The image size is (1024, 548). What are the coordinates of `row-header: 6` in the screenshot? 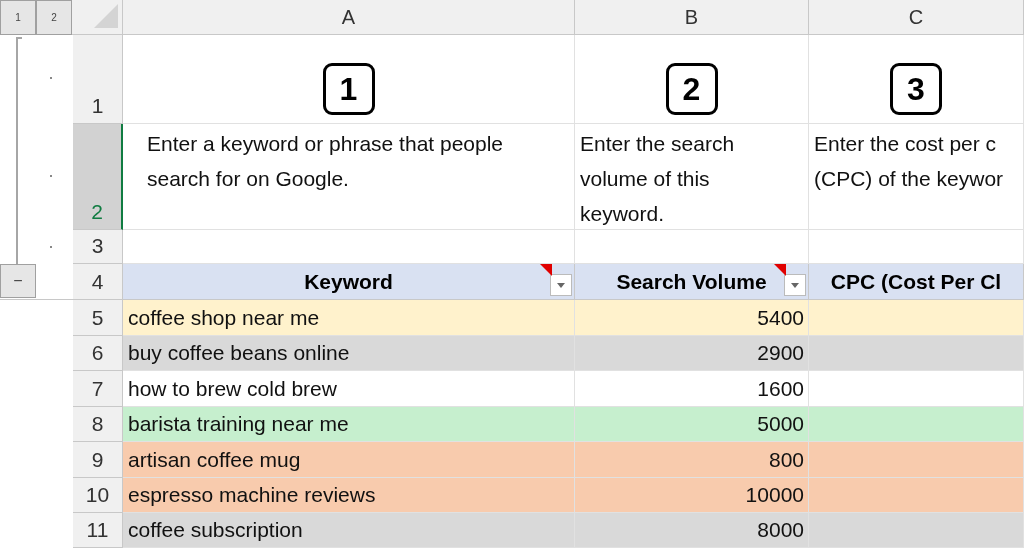 It's located at (98, 353).